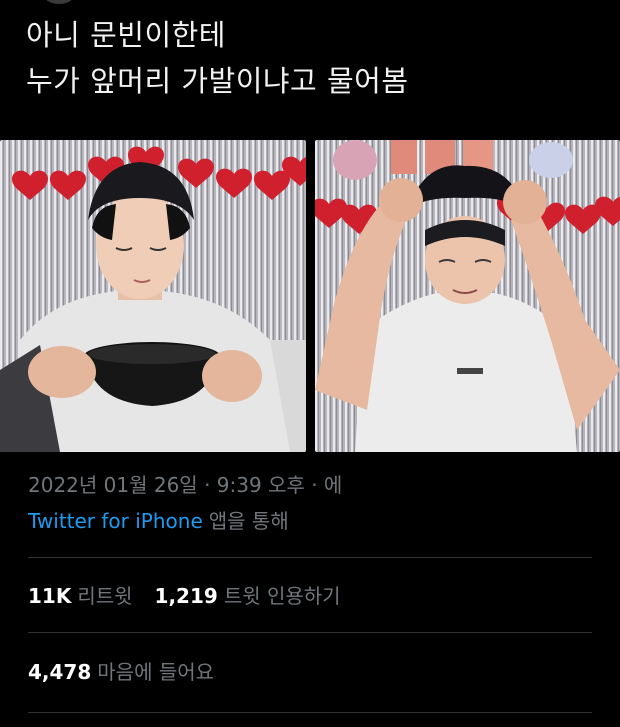 The image size is (620, 727). I want to click on like-stats: 4,478 마음에 들어요, so click(121, 672).